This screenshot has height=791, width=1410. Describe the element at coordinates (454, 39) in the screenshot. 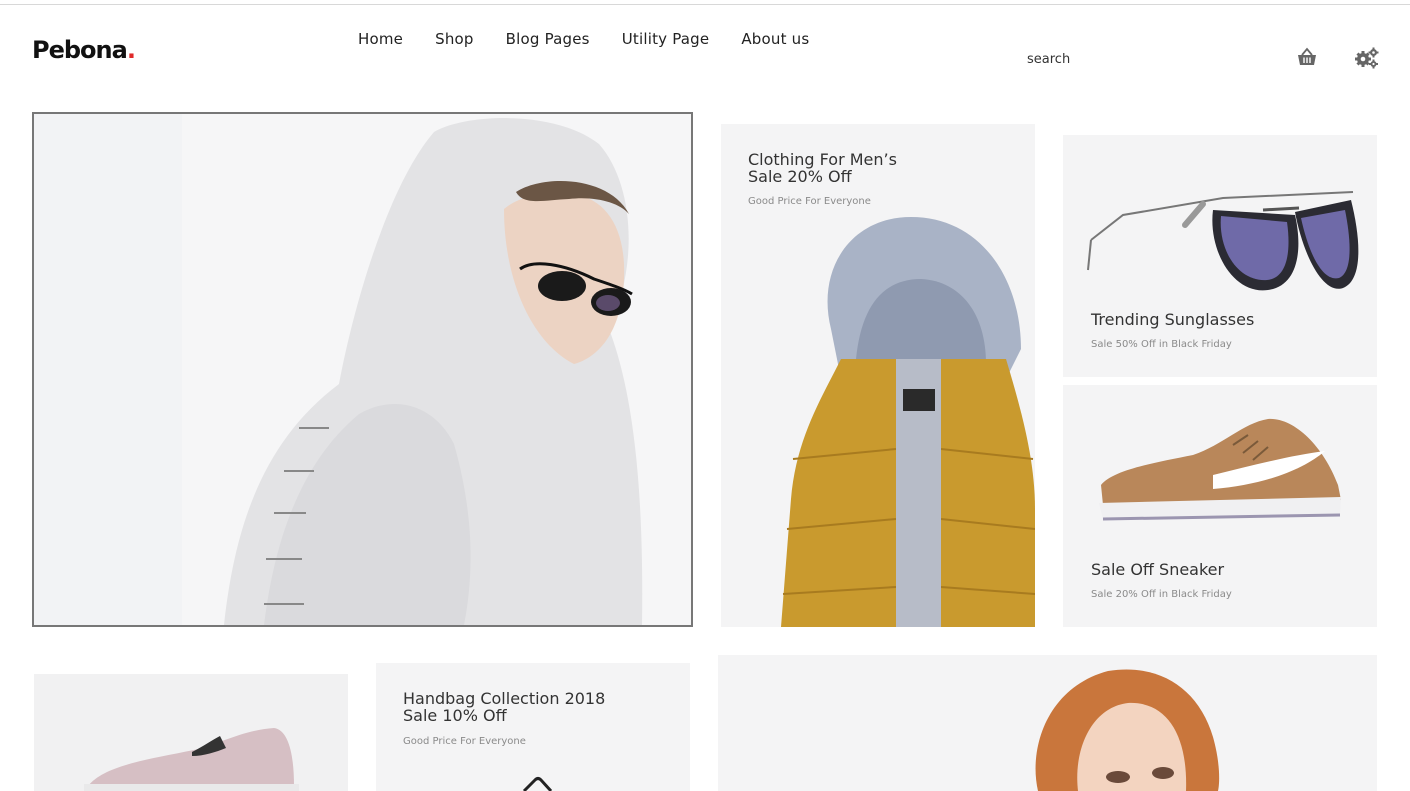

I see `nav-shop: Shop` at that location.